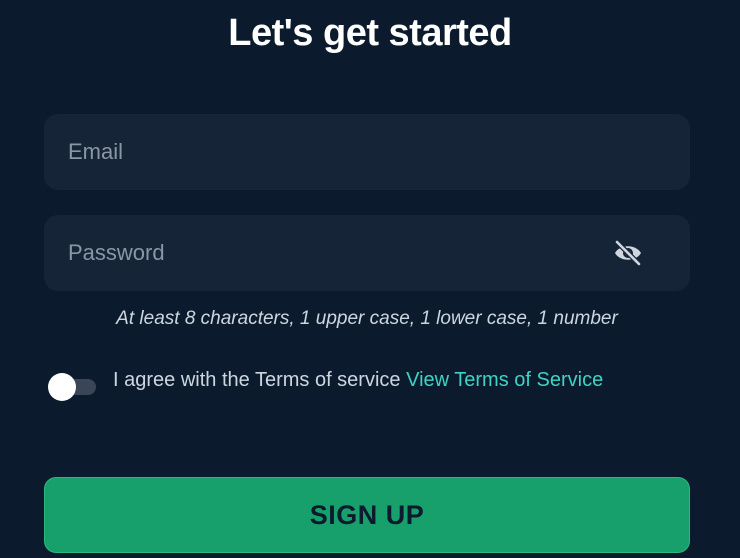 Image resolution: width=740 pixels, height=558 pixels. I want to click on password-field, so click(367, 253).